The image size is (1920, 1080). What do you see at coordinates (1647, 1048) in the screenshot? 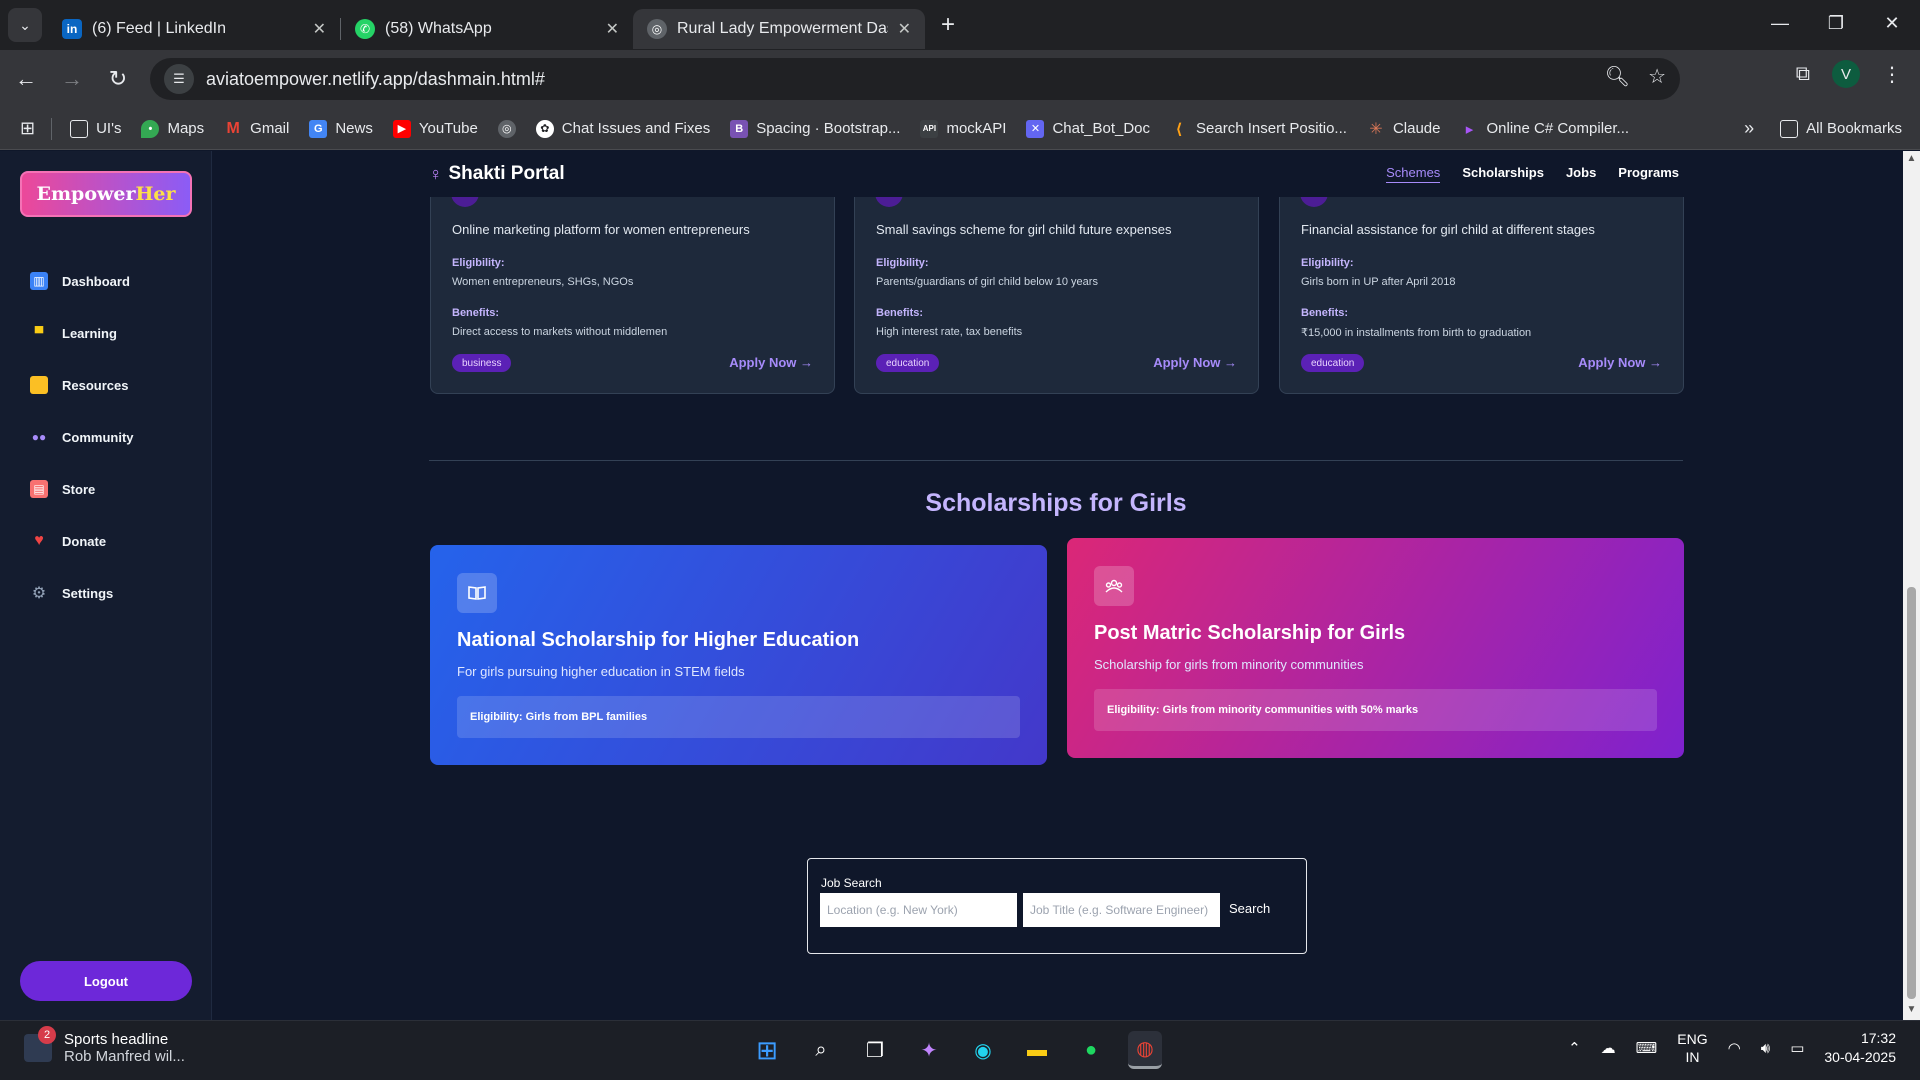
I see `keyboard-icon: ⌨` at bounding box center [1647, 1048].